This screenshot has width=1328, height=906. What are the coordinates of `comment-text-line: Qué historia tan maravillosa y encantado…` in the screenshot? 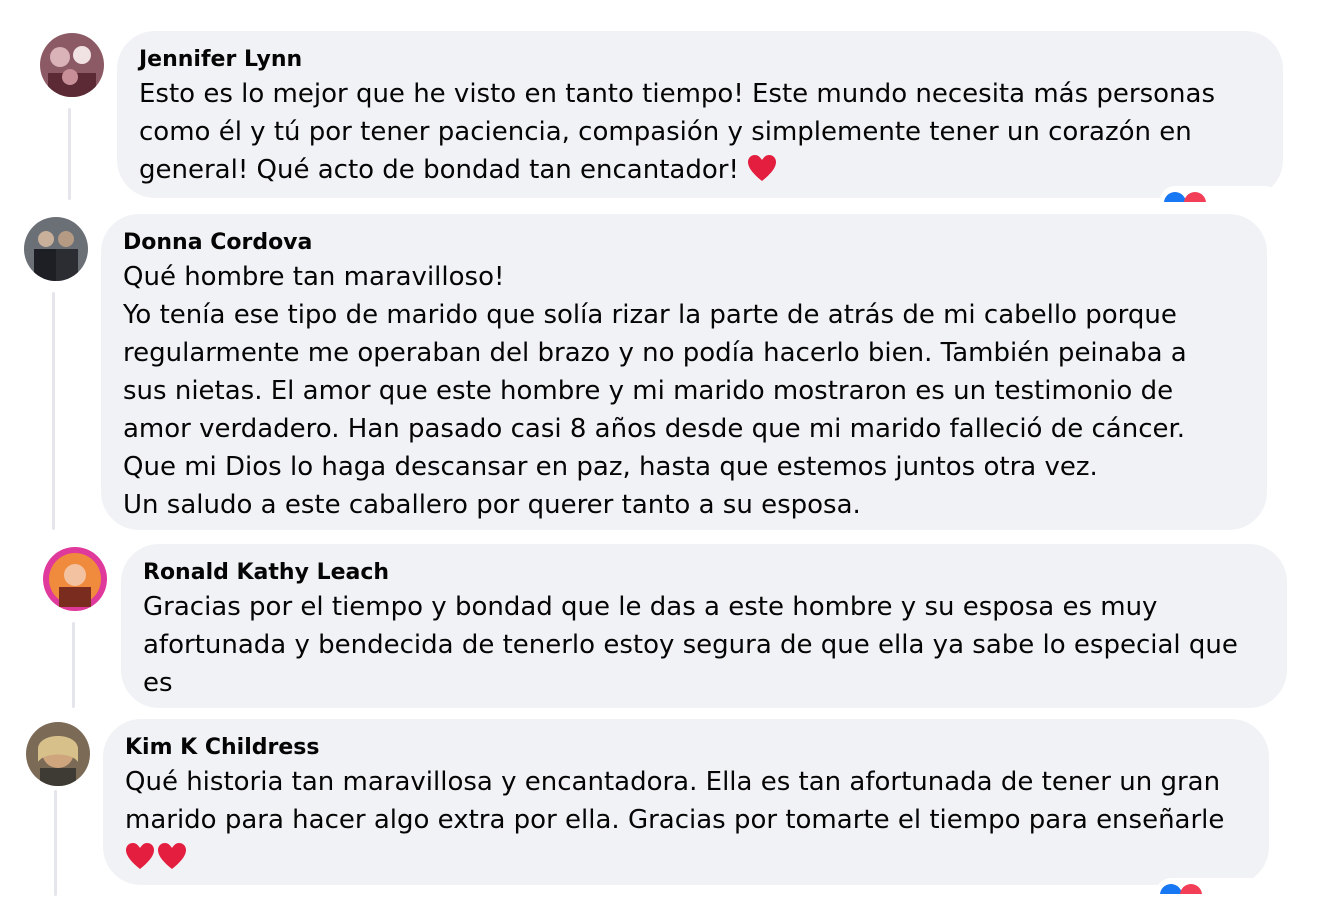 It's located at (673, 782).